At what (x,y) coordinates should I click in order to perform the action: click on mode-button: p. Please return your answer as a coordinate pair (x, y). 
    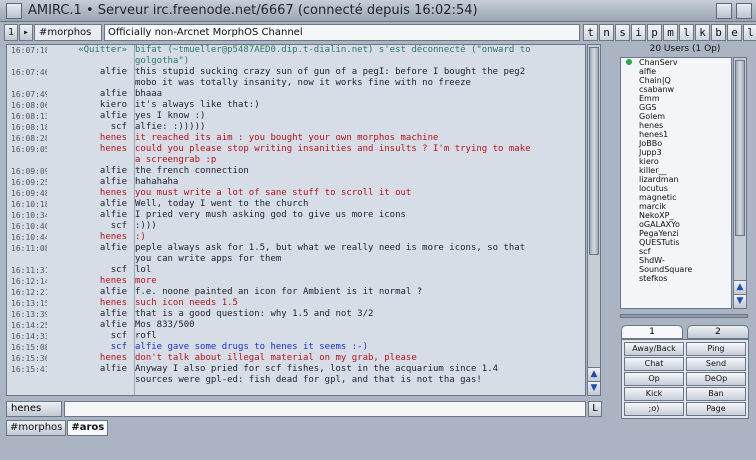
    Looking at the image, I should click on (654, 32).